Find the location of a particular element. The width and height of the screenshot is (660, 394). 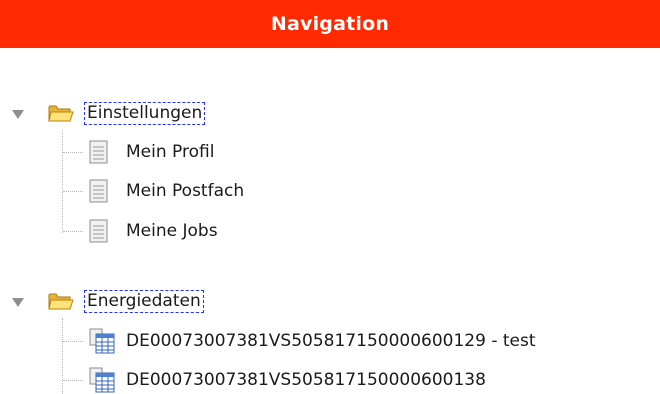

tree-item-label: DE00073007381VS505817150000600129 - test is located at coordinates (331, 341).